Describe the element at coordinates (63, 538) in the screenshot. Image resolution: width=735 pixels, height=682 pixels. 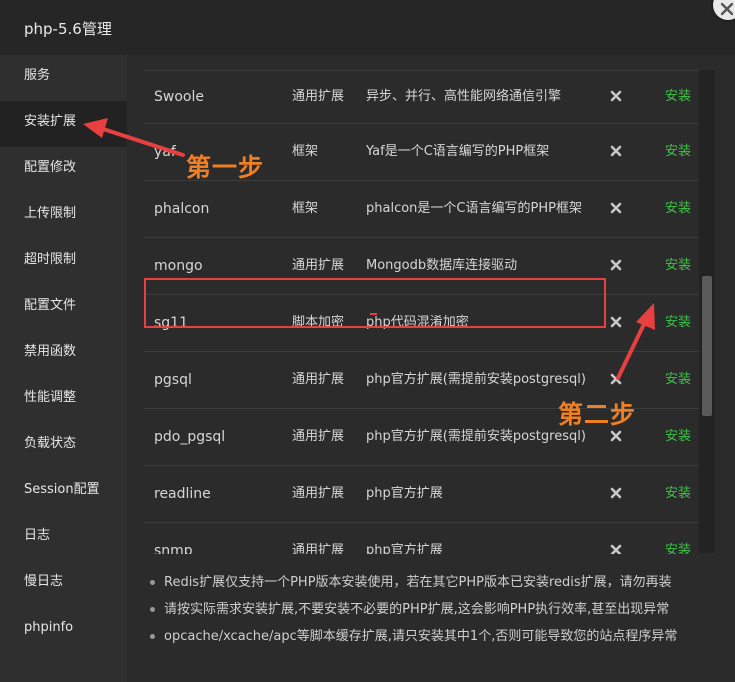
I see `sidebar-item: 日志` at that location.